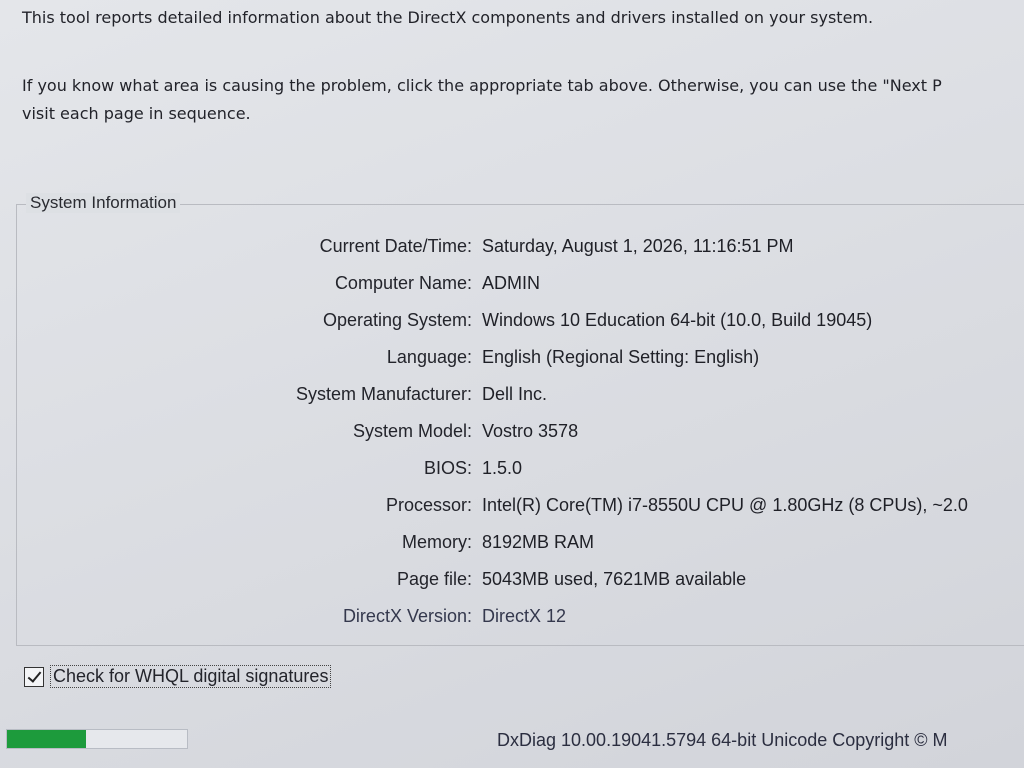  What do you see at coordinates (447, 468) in the screenshot?
I see `info-label: BIOS:` at bounding box center [447, 468].